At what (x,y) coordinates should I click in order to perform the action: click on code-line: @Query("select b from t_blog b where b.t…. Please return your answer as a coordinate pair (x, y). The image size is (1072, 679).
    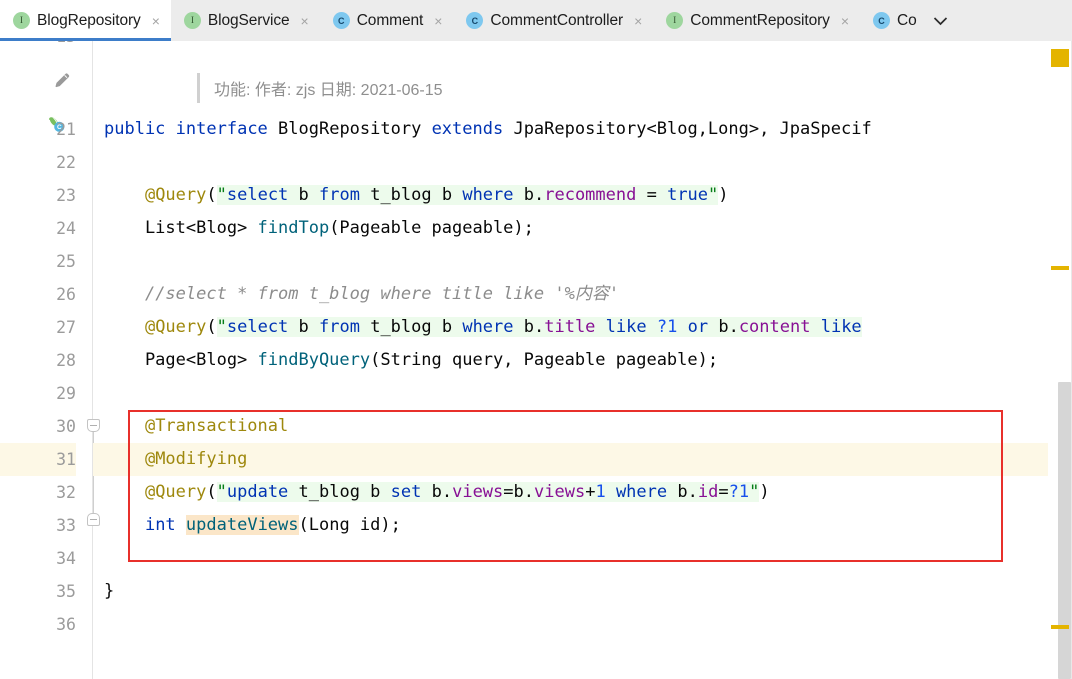
    Looking at the image, I should click on (582, 327).